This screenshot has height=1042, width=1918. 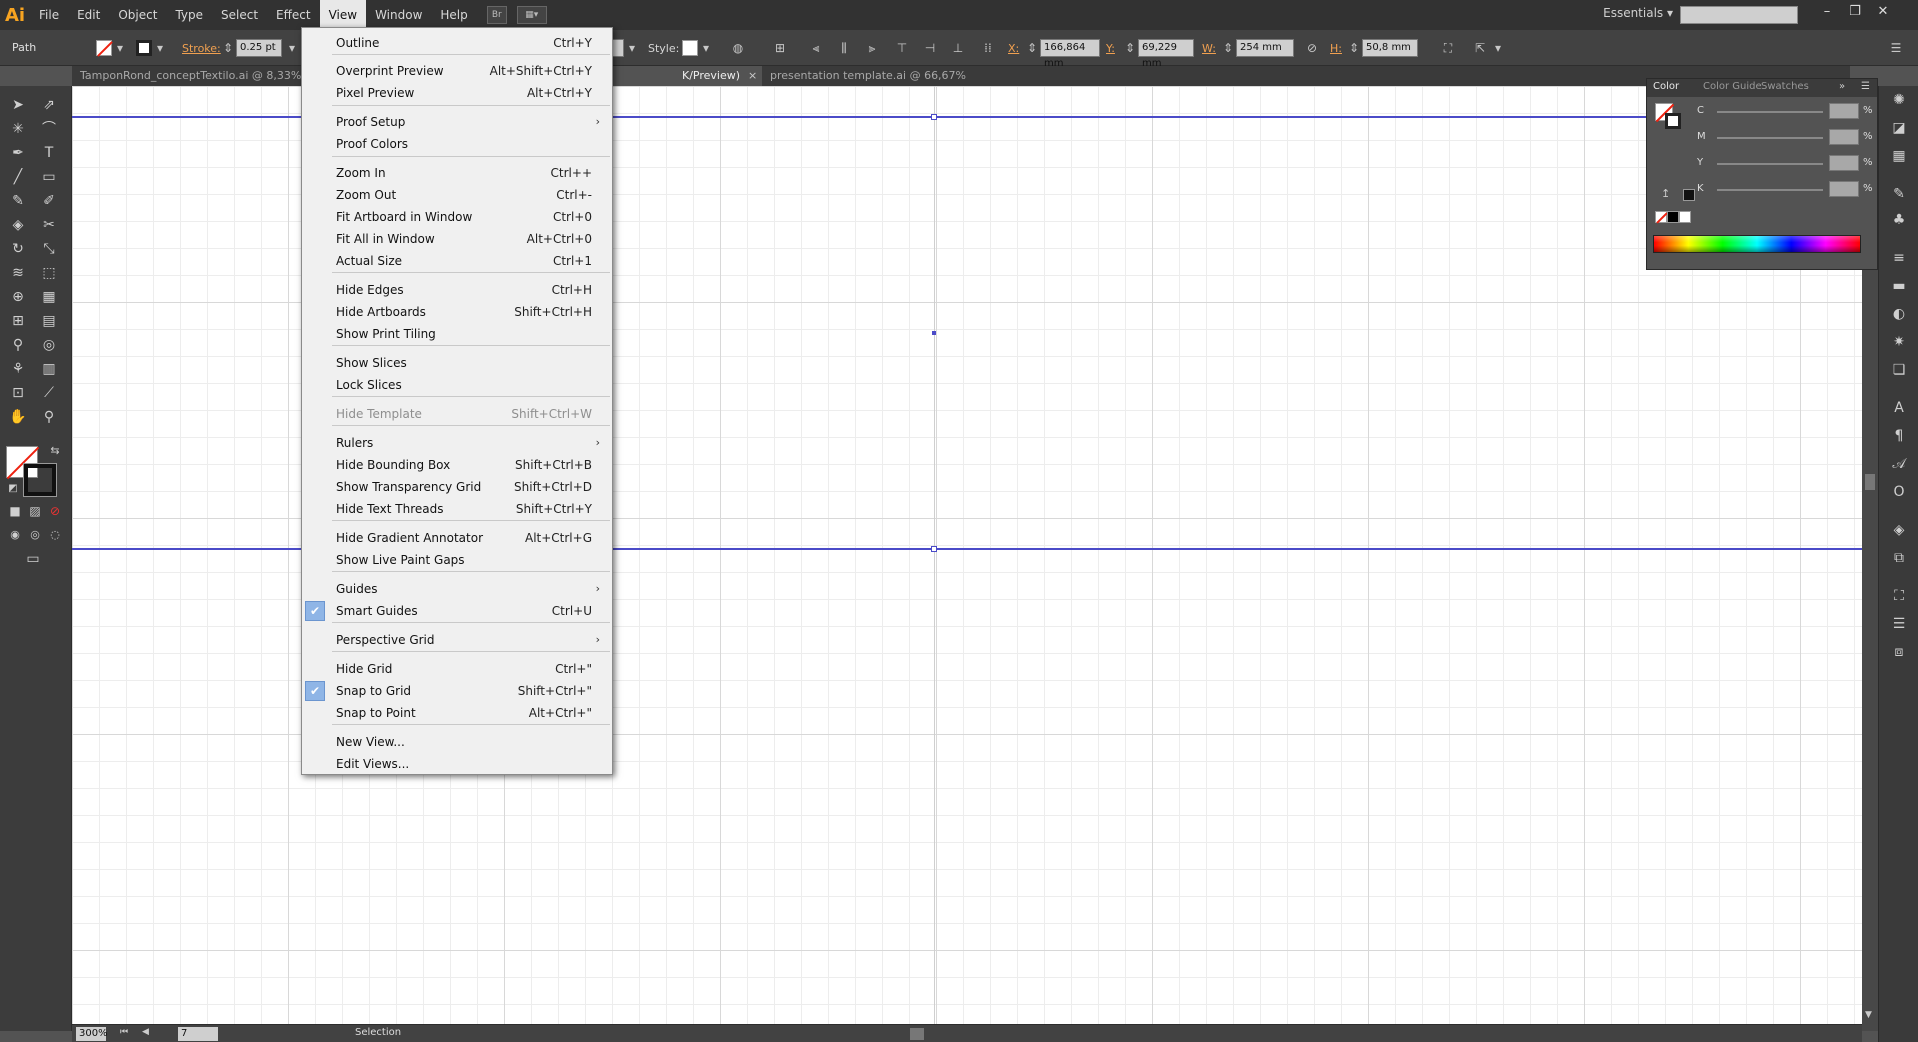 What do you see at coordinates (531, 15) in the screenshot?
I see `arrange-documents-button: ▦▾` at bounding box center [531, 15].